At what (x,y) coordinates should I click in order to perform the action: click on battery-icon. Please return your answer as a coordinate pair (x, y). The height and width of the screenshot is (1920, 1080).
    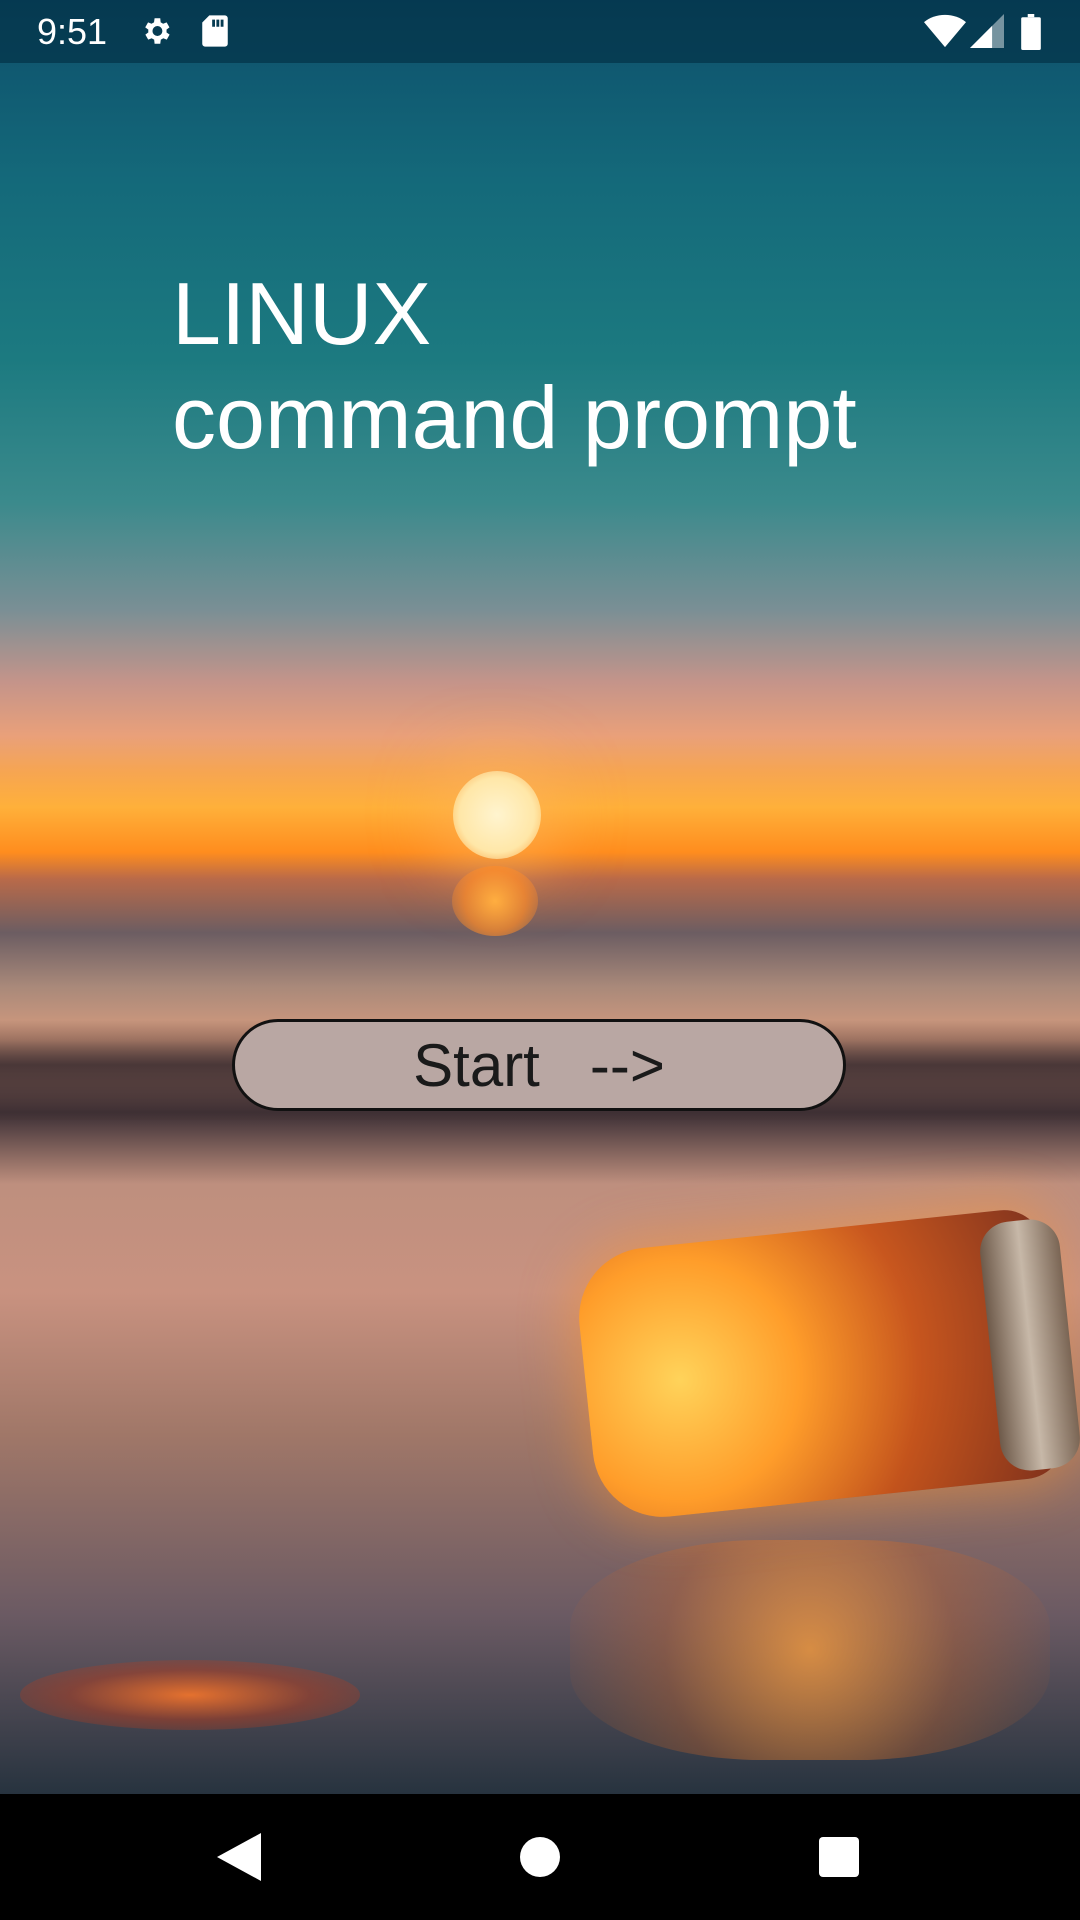
    Looking at the image, I should click on (1031, 32).